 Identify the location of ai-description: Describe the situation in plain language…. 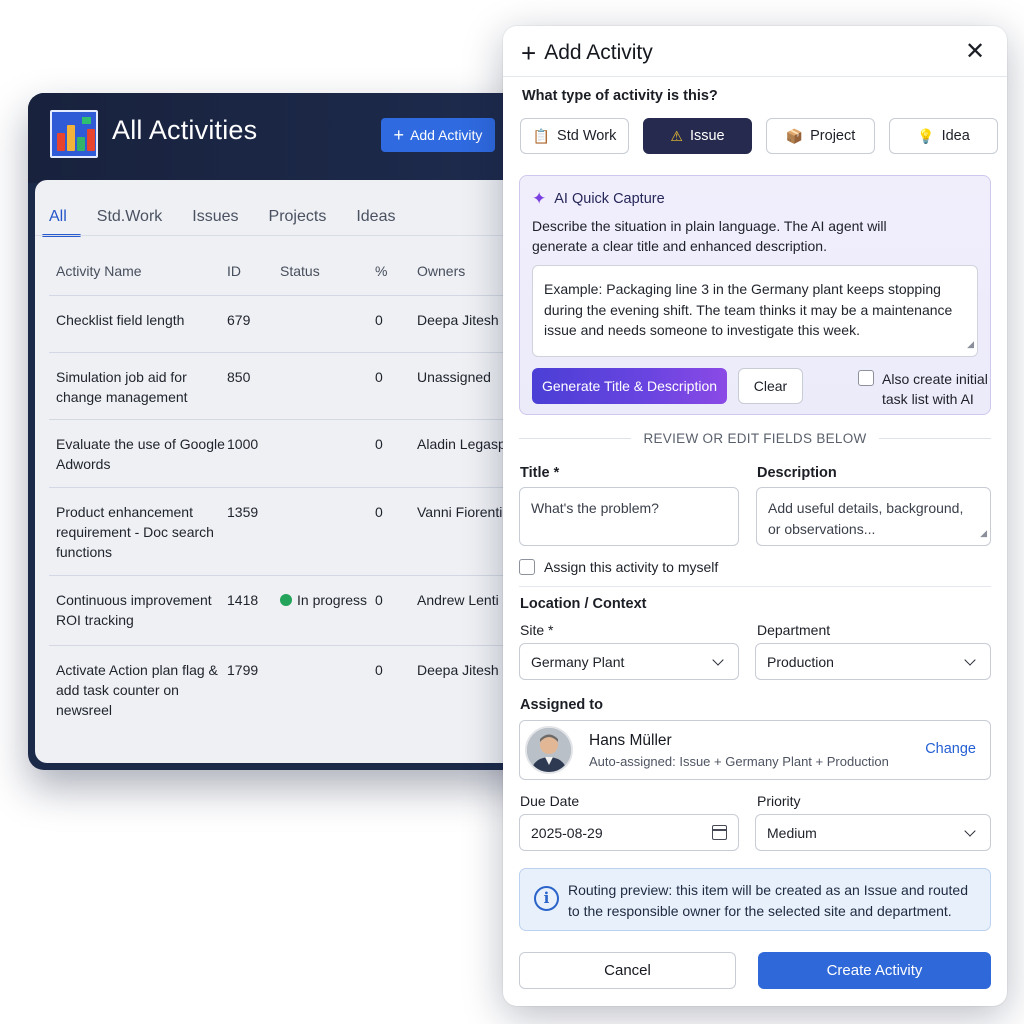
(709, 236).